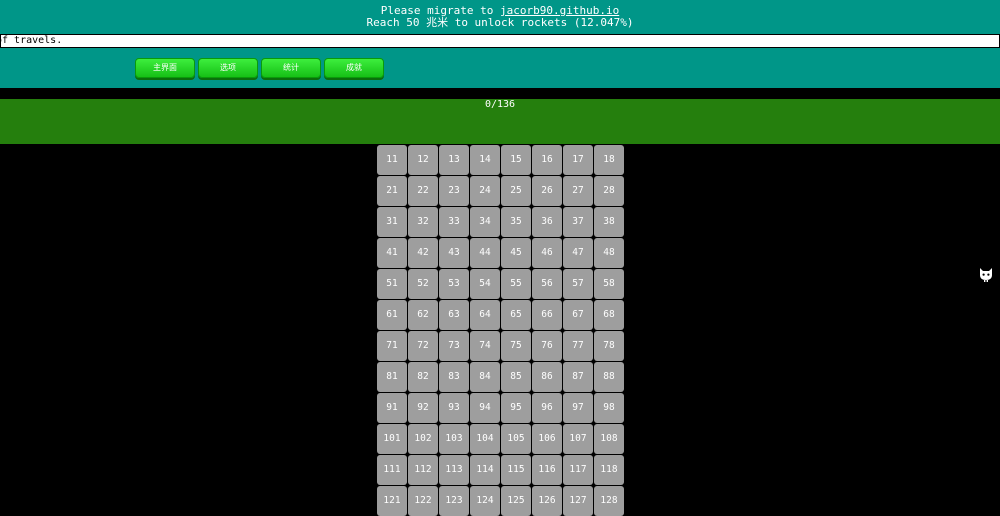  Describe the element at coordinates (547, 346) in the screenshot. I see `achievement-tile: 76` at that location.